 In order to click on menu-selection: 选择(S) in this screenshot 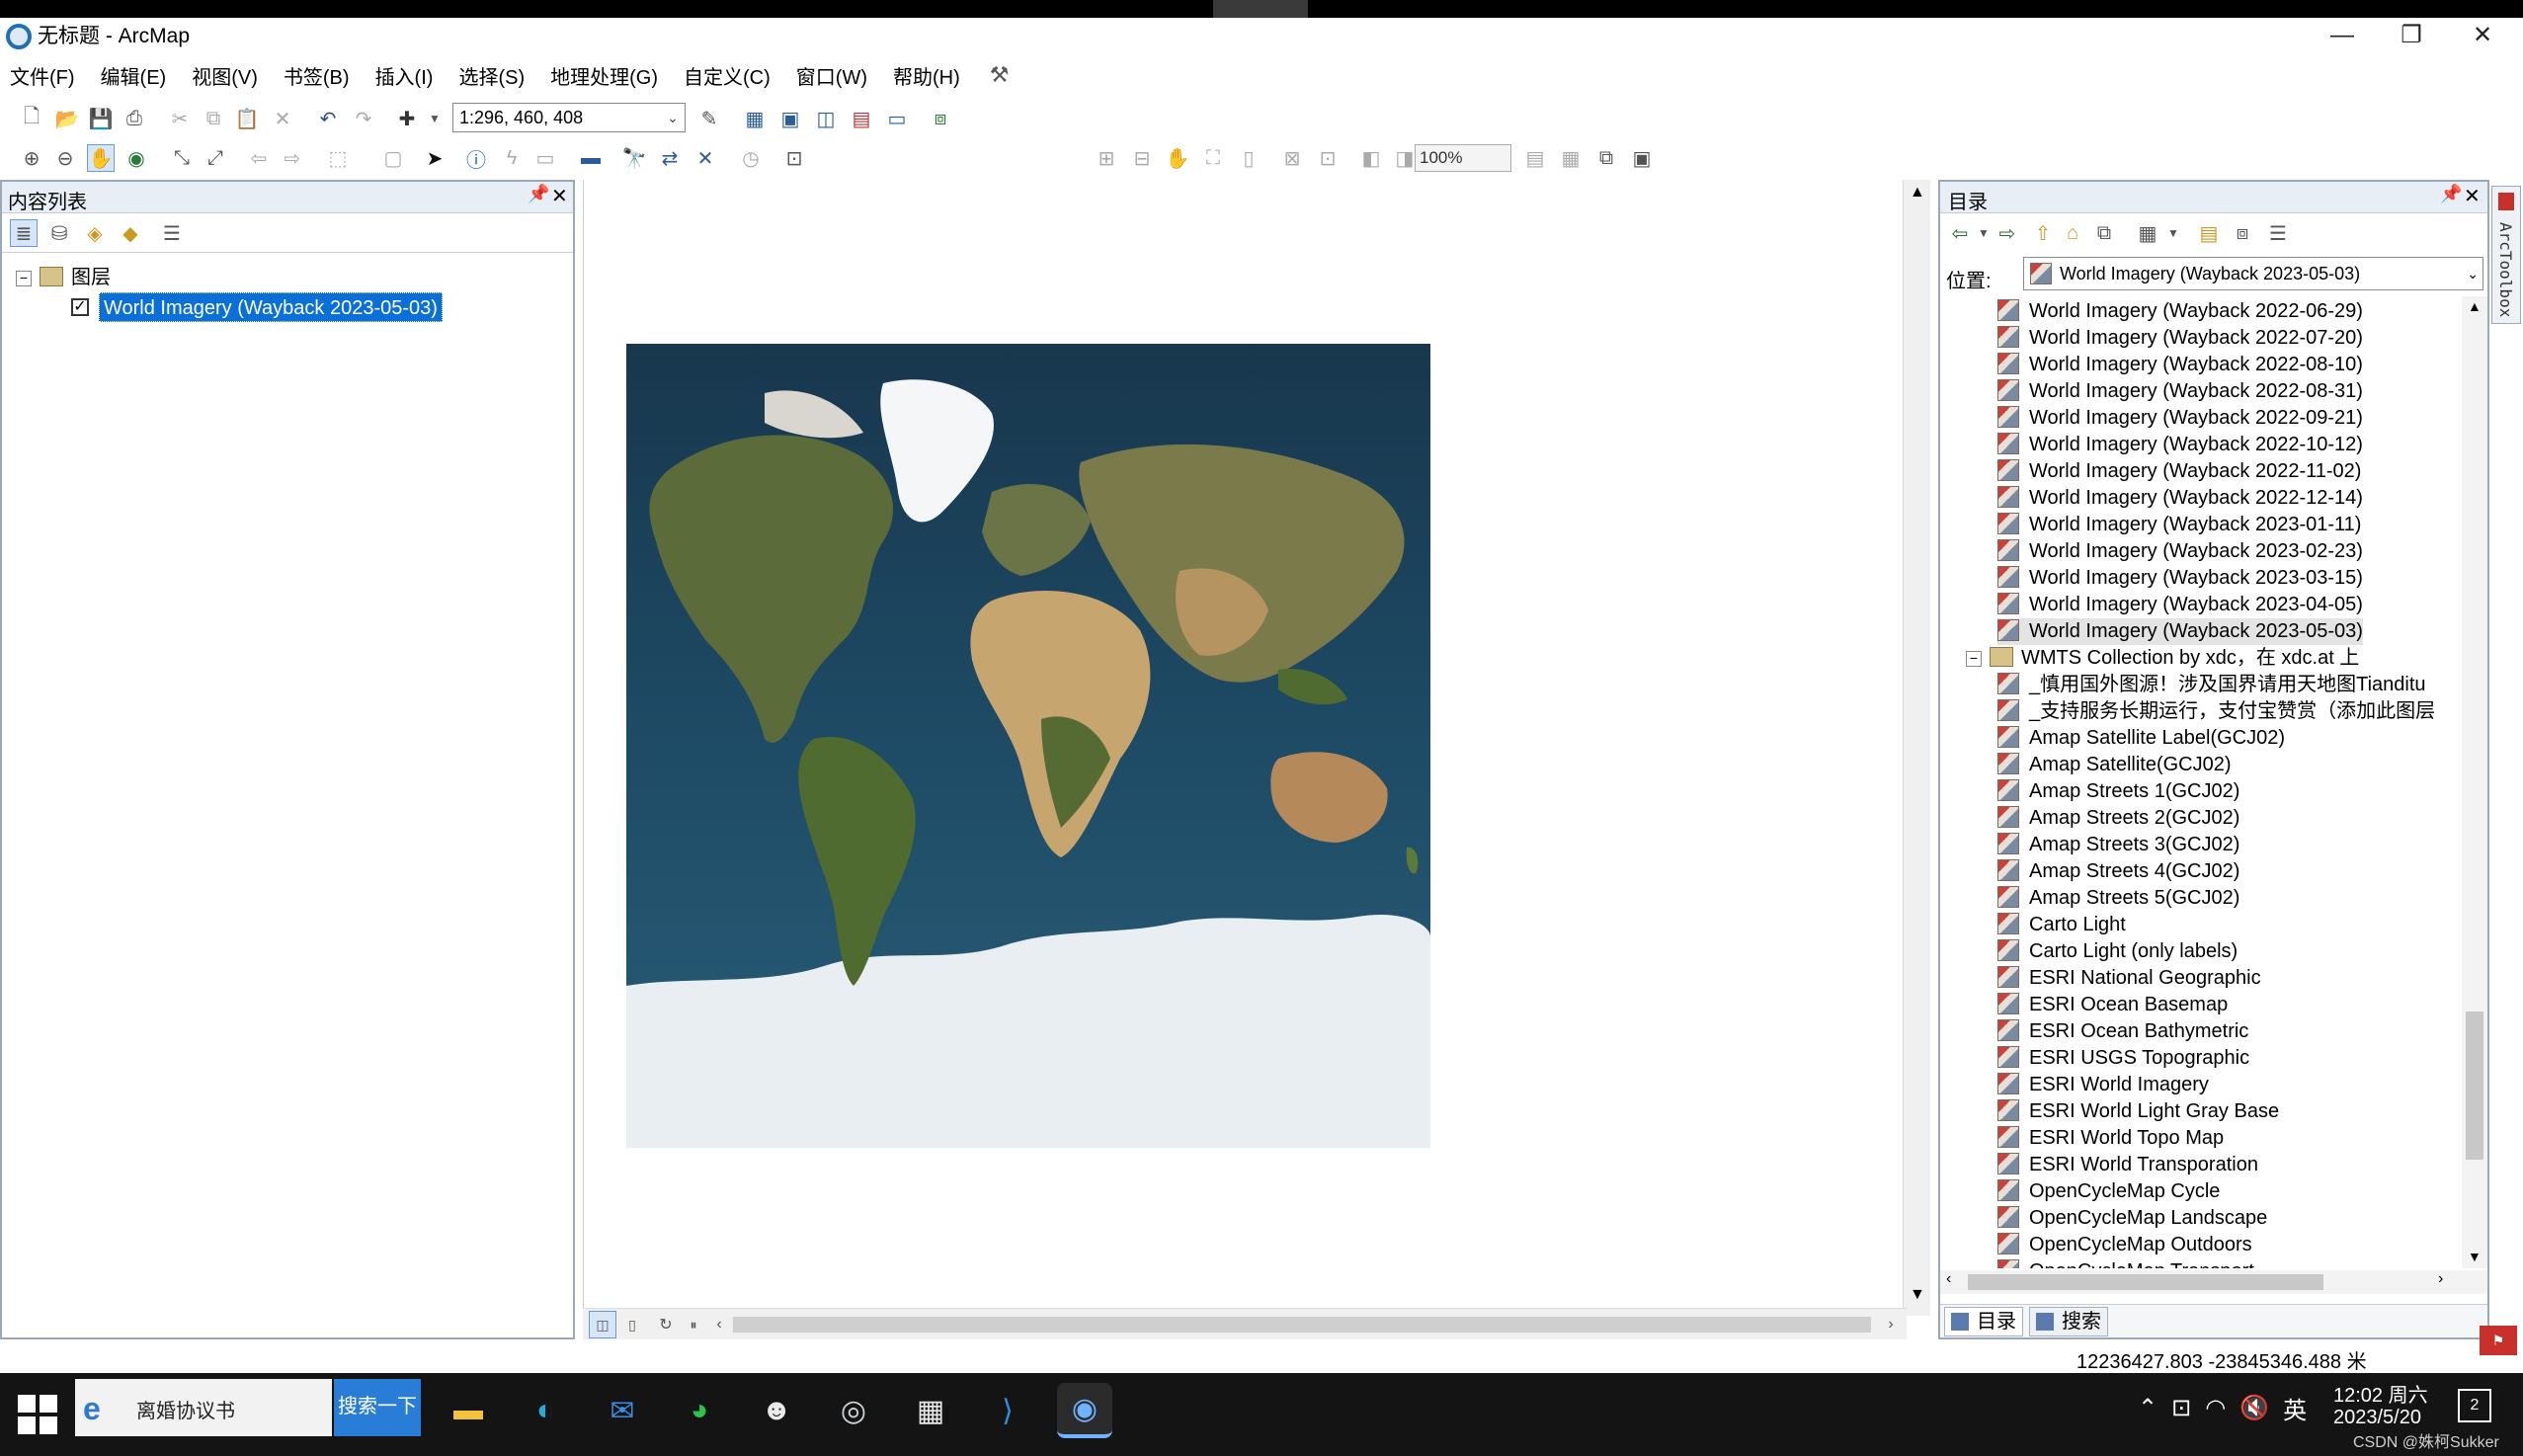, I will do `click(491, 75)`.